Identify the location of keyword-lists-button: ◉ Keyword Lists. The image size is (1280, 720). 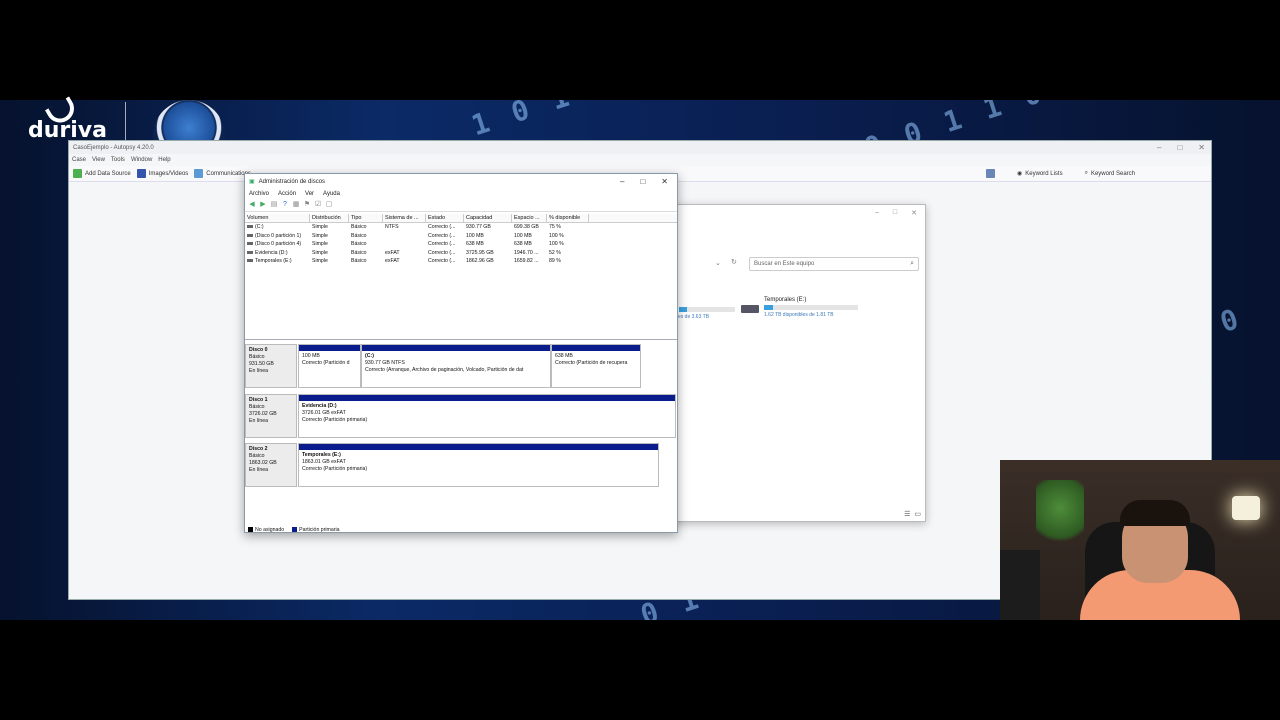
(1039, 174).